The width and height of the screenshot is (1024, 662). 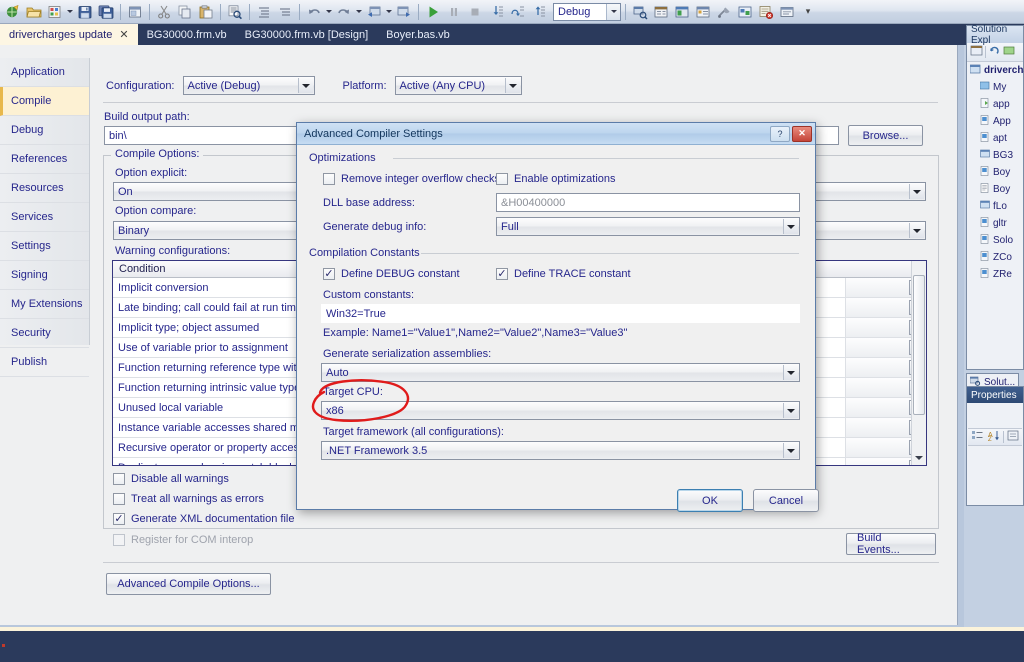 What do you see at coordinates (475, 12) in the screenshot?
I see `stop-icon` at bounding box center [475, 12].